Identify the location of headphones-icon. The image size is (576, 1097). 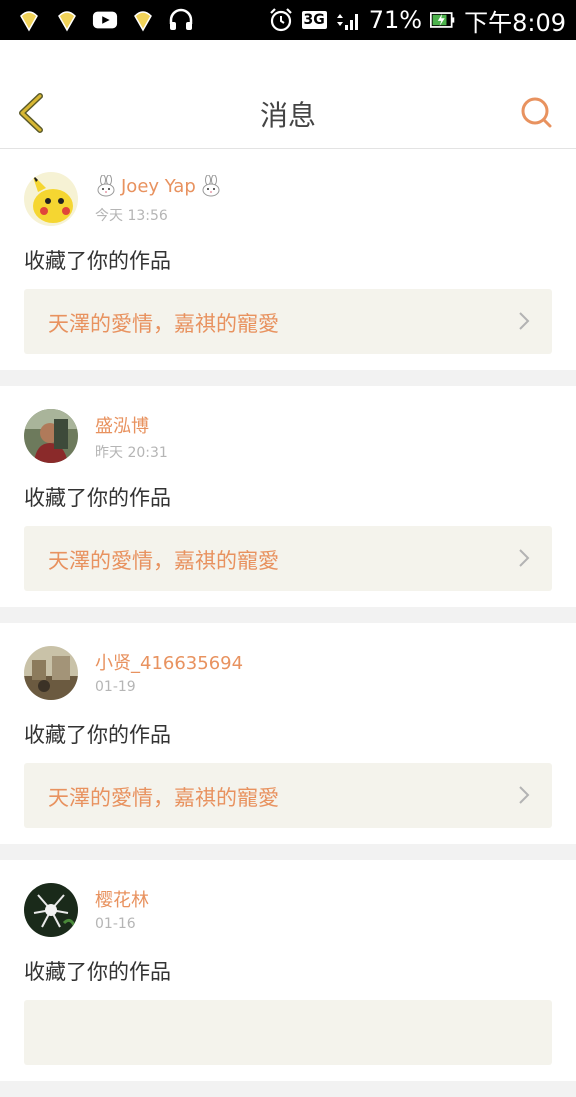
(181, 20).